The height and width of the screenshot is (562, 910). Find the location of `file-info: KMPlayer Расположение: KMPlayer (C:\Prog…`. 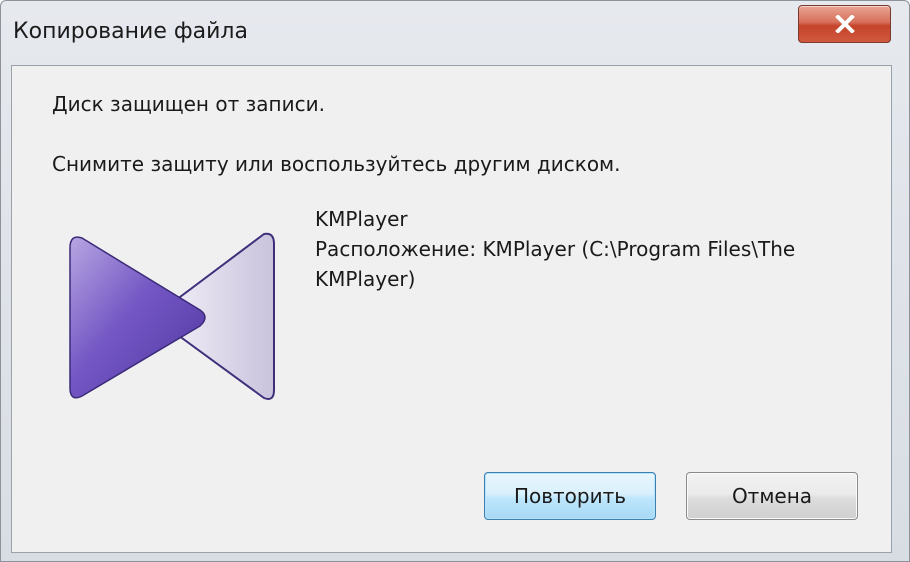

file-info: KMPlayer Расположение: KMPlayer (C:\Prog… is located at coordinates (555, 249).